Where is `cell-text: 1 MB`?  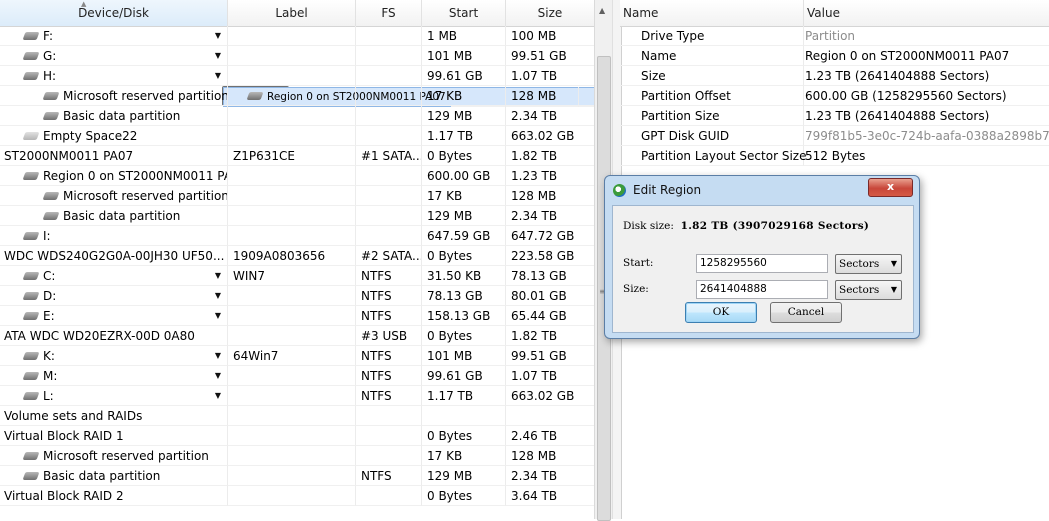
cell-text: 1 MB is located at coordinates (442, 36).